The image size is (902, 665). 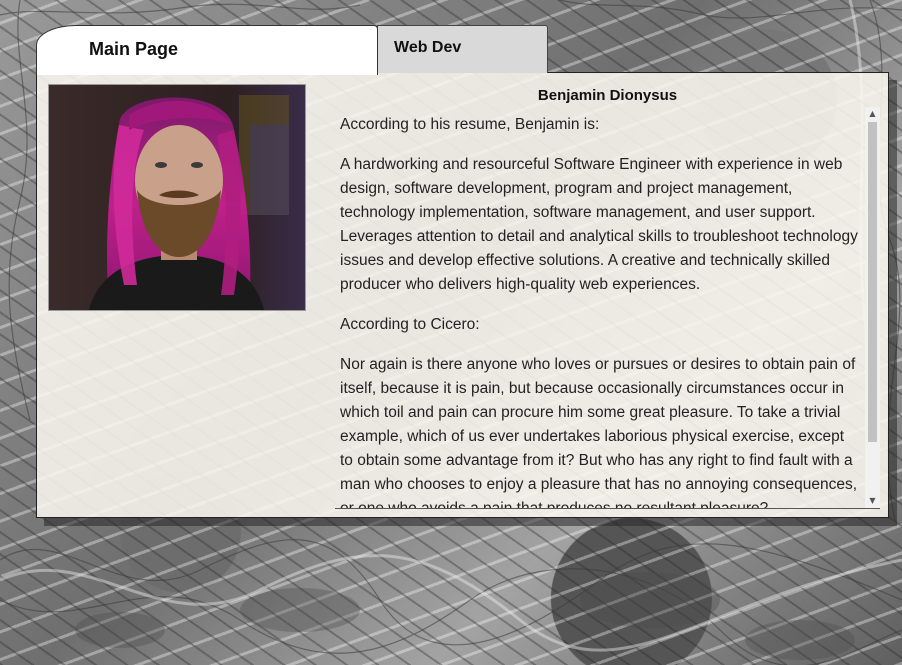 What do you see at coordinates (410, 324) in the screenshot?
I see `cicero-intro: According to Cicero:` at bounding box center [410, 324].